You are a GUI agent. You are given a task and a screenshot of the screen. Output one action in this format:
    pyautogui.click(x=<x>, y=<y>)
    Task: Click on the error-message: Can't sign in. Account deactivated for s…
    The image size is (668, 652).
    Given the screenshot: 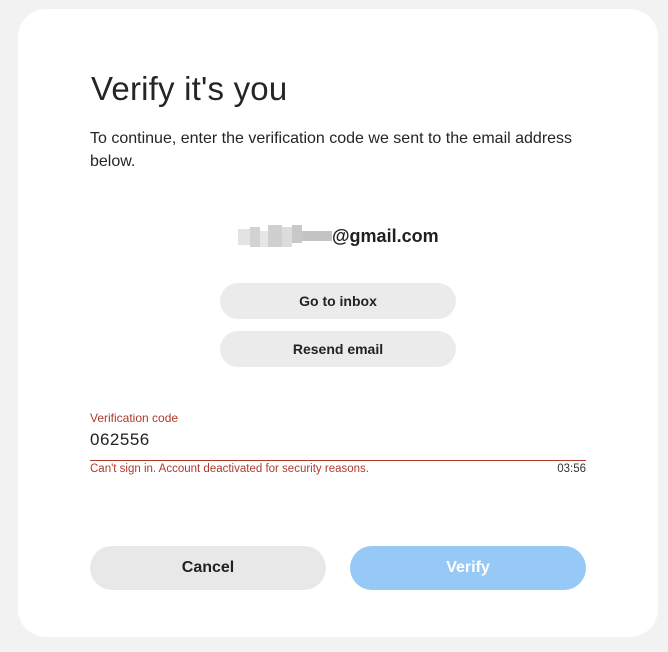 What is the action you would take?
    pyautogui.click(x=229, y=469)
    